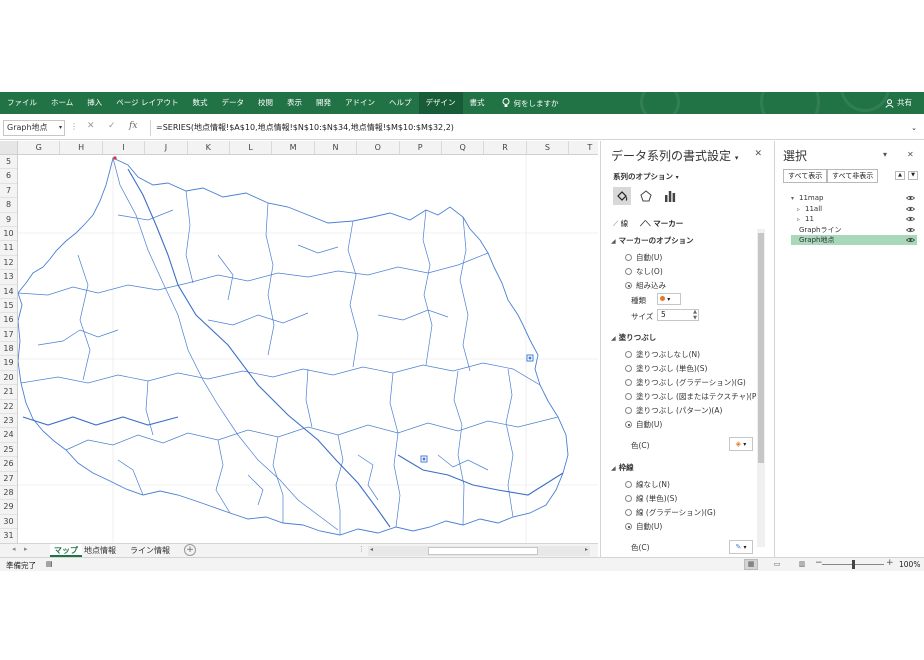 This screenshot has width=924, height=660. I want to click on tab-page-layout: ページ レイアウト, so click(147, 103).